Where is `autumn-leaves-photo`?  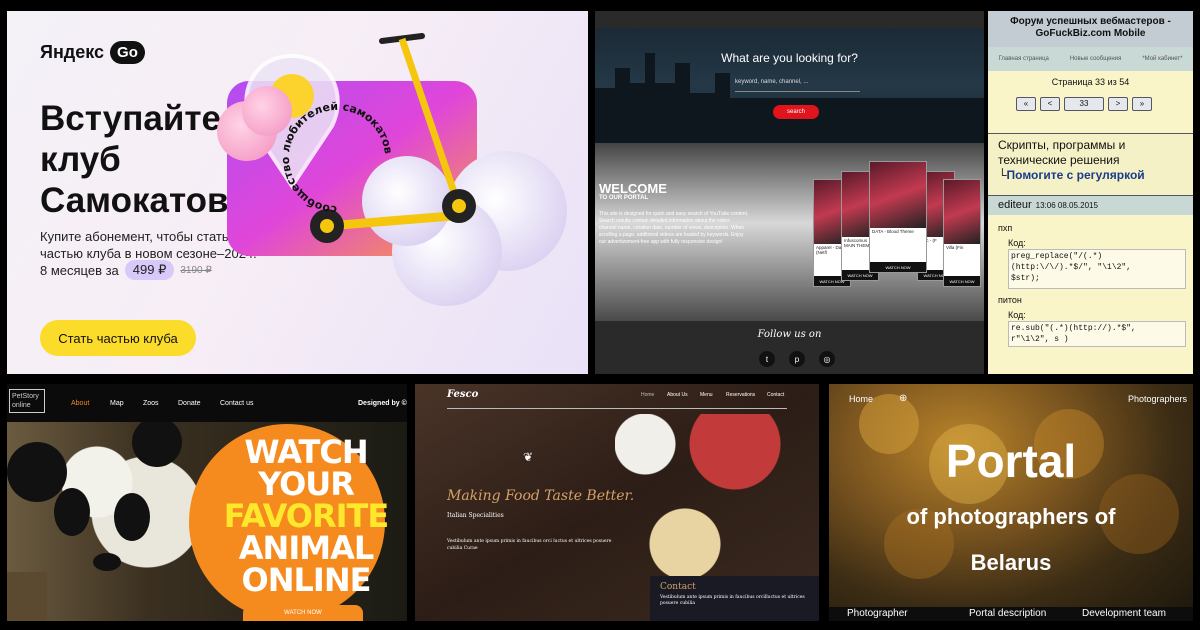
autumn-leaves-photo is located at coordinates (1019, 486).